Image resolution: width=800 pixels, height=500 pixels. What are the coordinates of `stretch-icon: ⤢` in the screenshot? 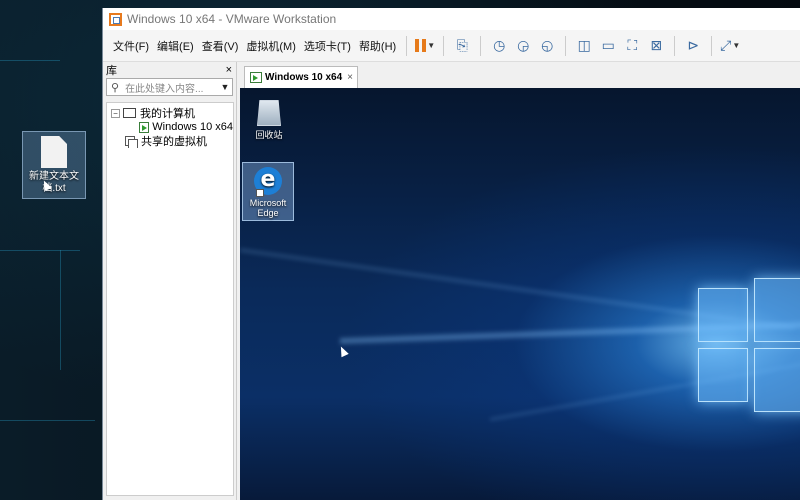 It's located at (726, 45).